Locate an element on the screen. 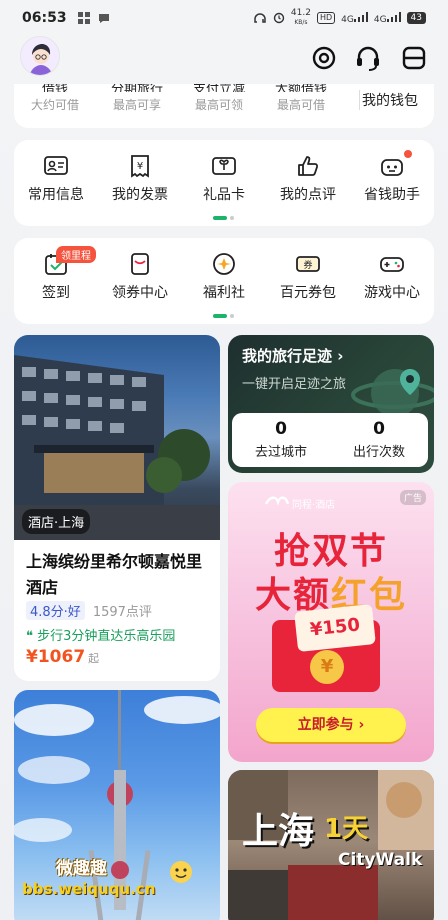  wallet-item-borrow: 借钱 大约可借 is located at coordinates (55, 98).